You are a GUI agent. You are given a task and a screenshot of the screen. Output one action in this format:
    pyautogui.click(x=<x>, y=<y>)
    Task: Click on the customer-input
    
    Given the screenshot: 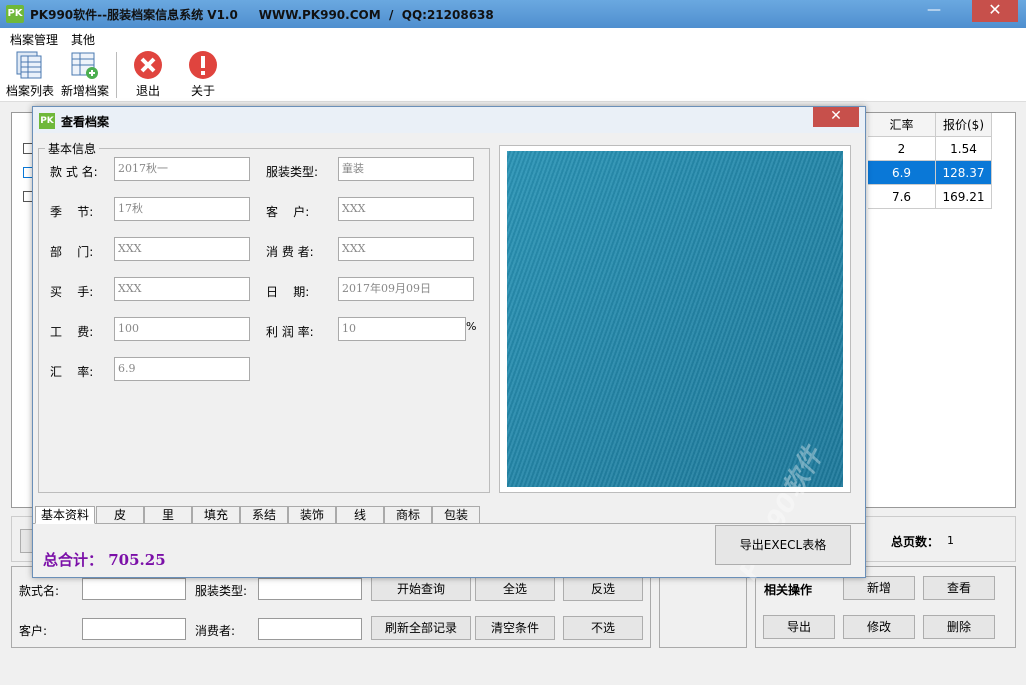 What is the action you would take?
    pyautogui.click(x=134, y=629)
    